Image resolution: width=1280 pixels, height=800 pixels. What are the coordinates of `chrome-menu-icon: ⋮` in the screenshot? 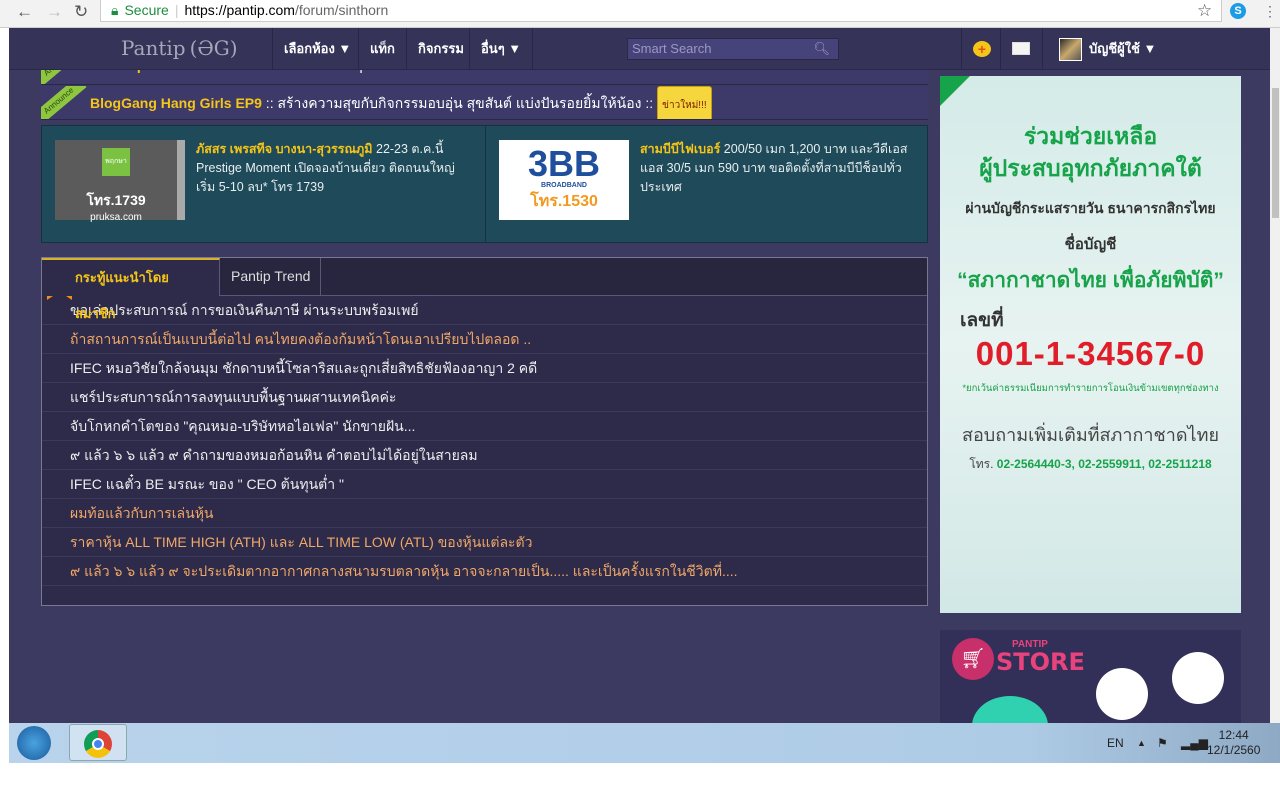 It's located at (1270, 11).